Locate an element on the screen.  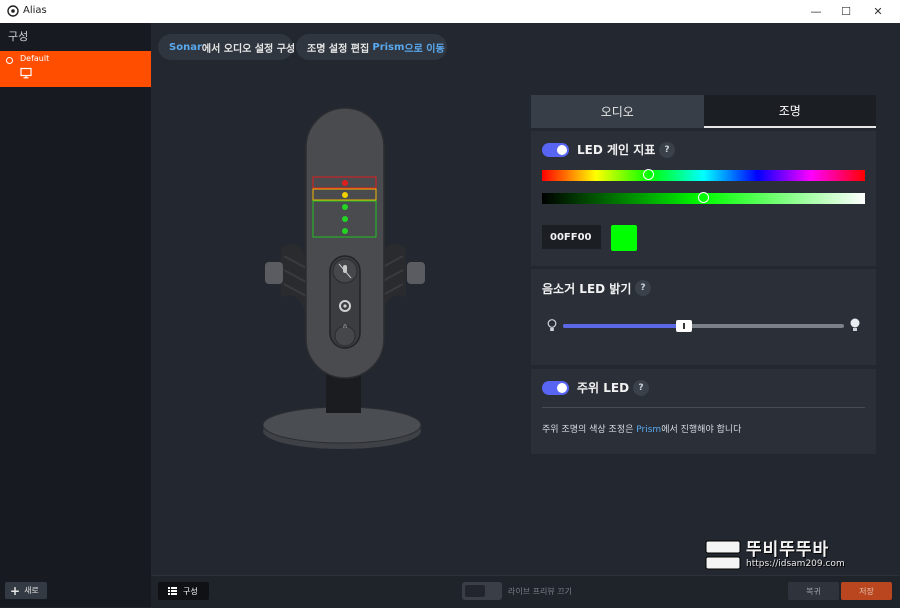
minimize-button: — is located at coordinates (816, 11).